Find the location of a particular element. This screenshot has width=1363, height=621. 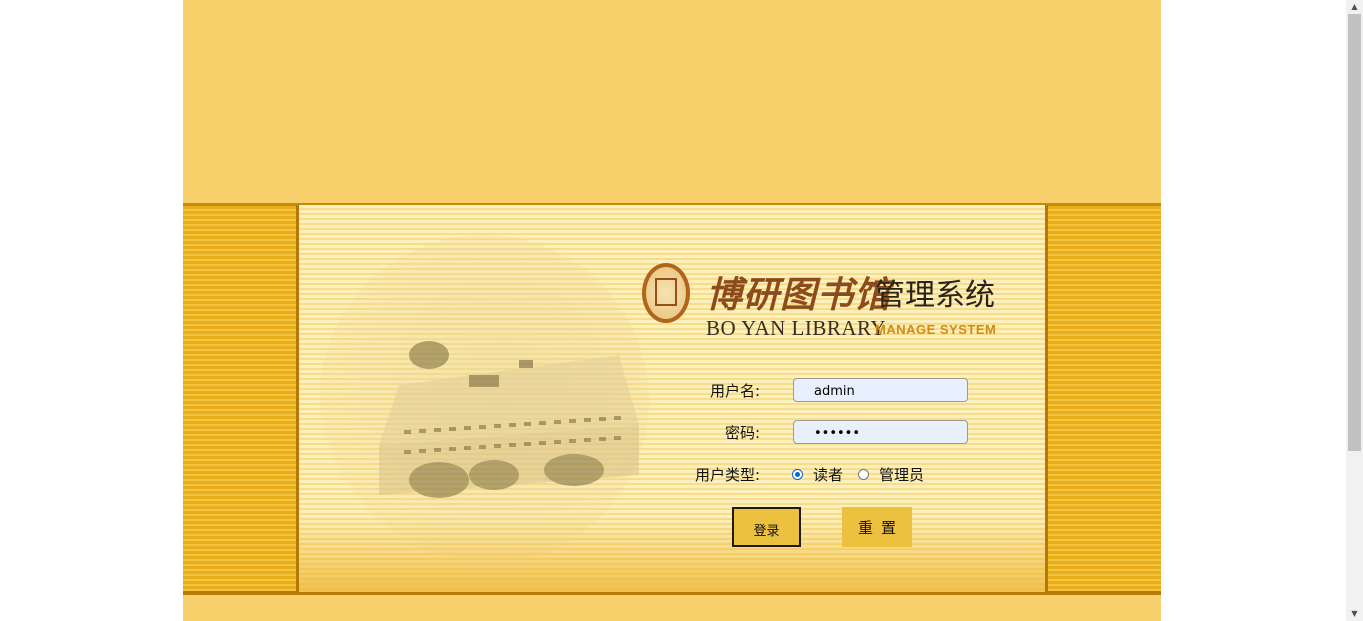

admin-radio-label: 管理员 is located at coordinates (901, 474).